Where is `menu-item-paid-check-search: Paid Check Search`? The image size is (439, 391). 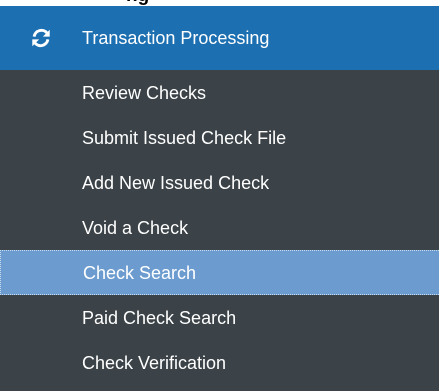
menu-item-paid-check-search: Paid Check Search is located at coordinates (219, 317).